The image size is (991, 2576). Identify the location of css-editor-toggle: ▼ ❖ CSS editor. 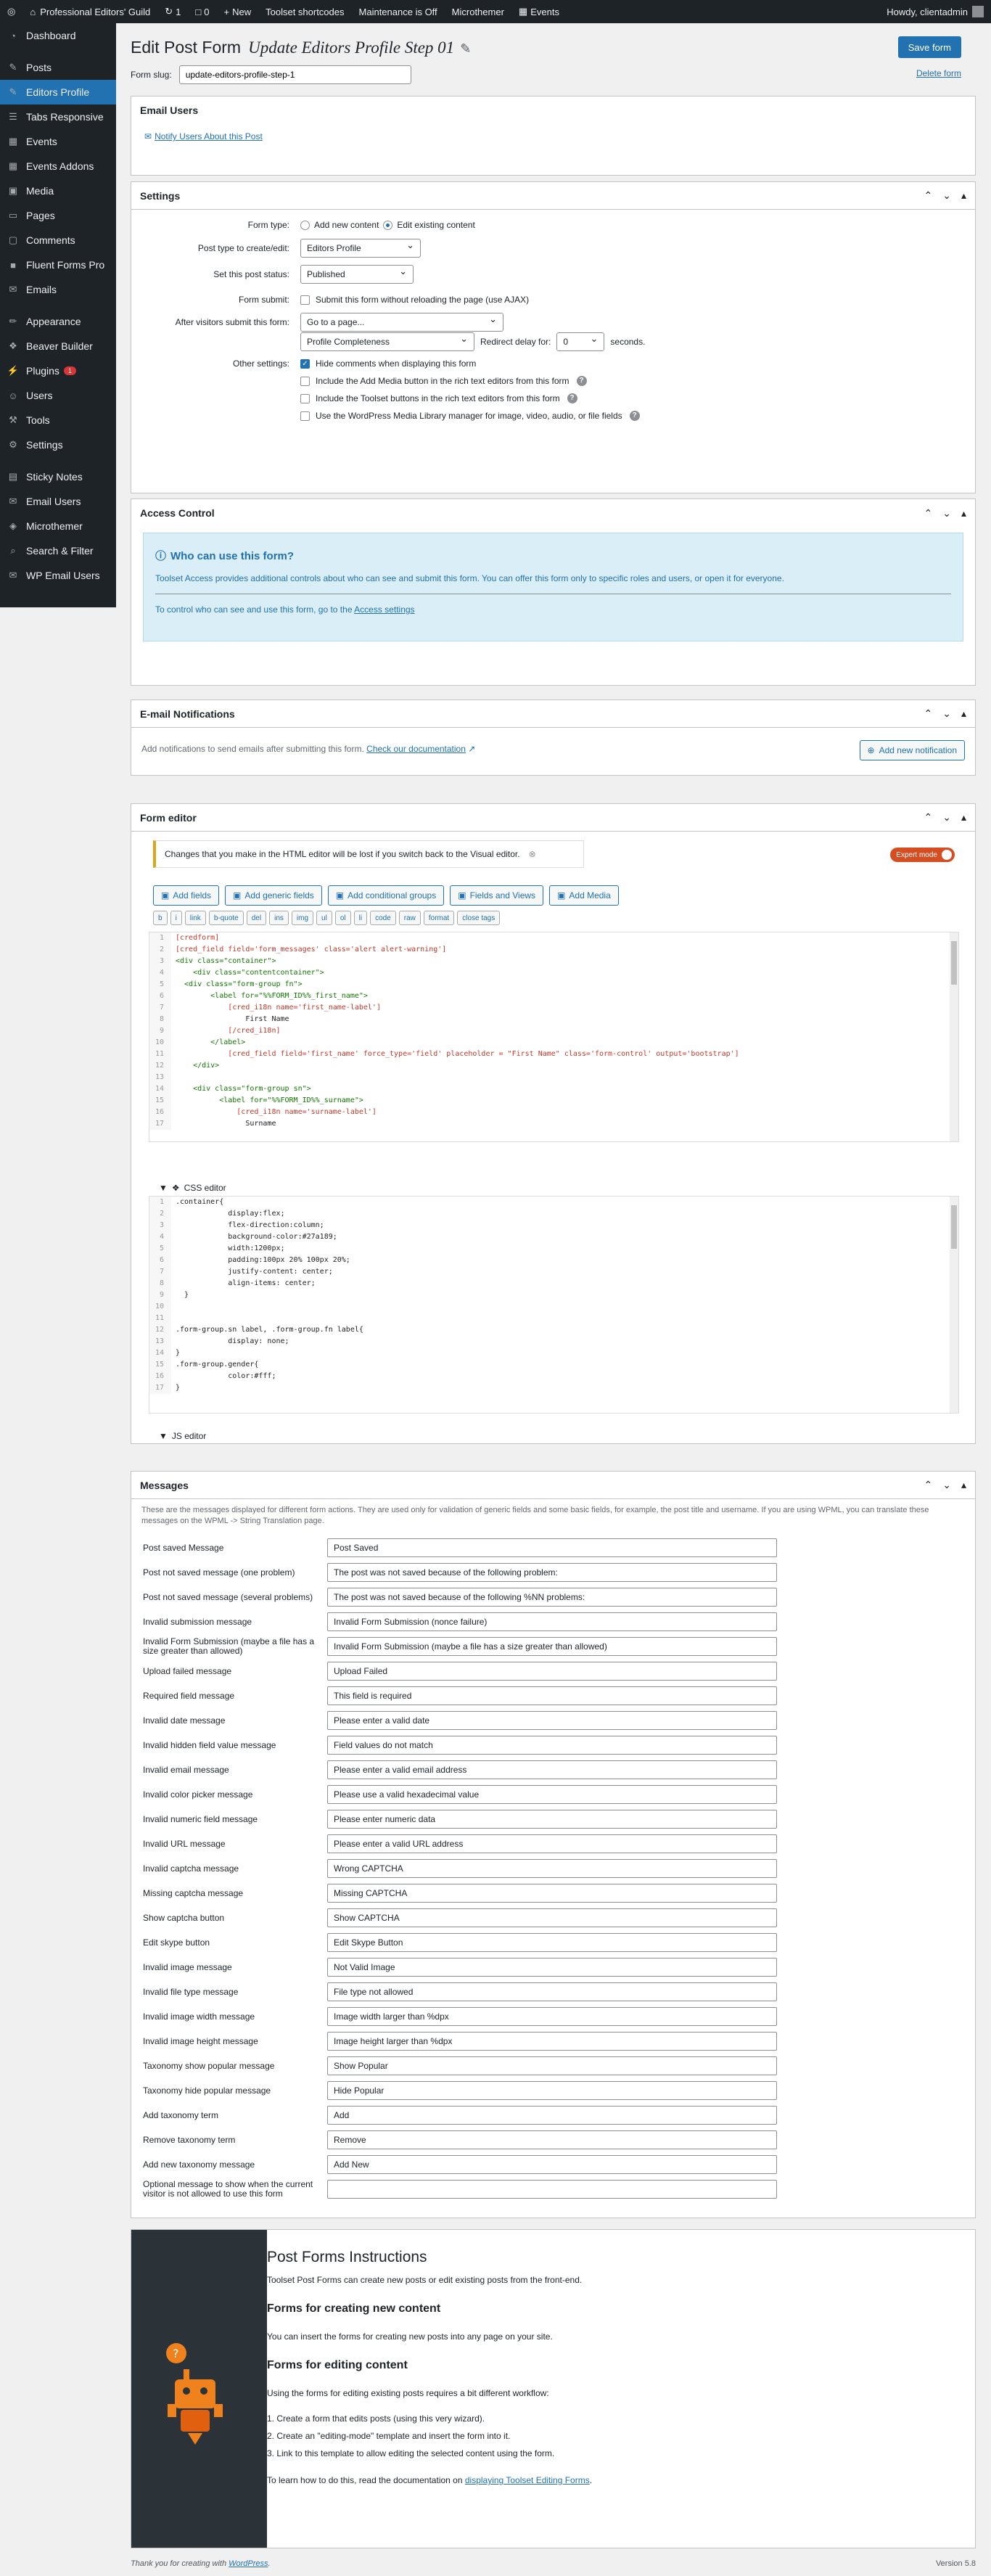
(192, 1188).